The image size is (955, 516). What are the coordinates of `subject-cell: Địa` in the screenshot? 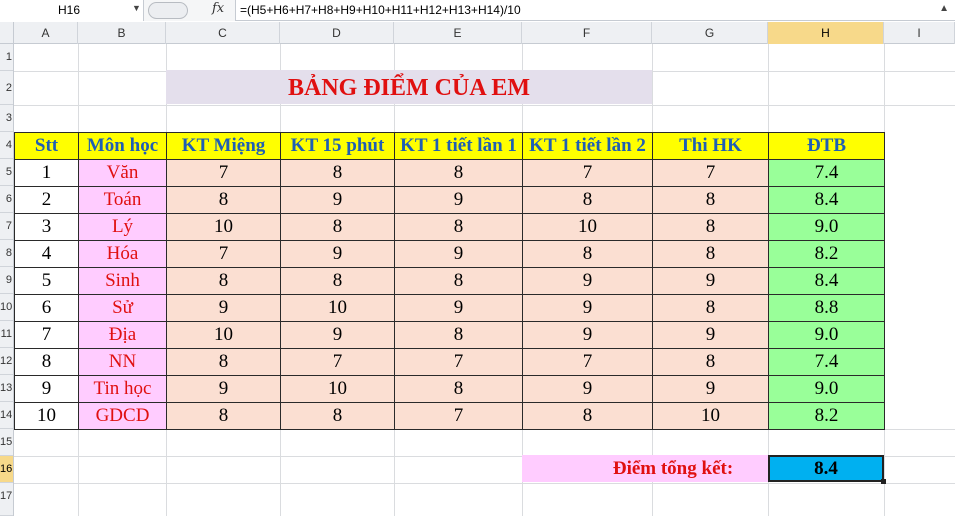 It's located at (122, 335).